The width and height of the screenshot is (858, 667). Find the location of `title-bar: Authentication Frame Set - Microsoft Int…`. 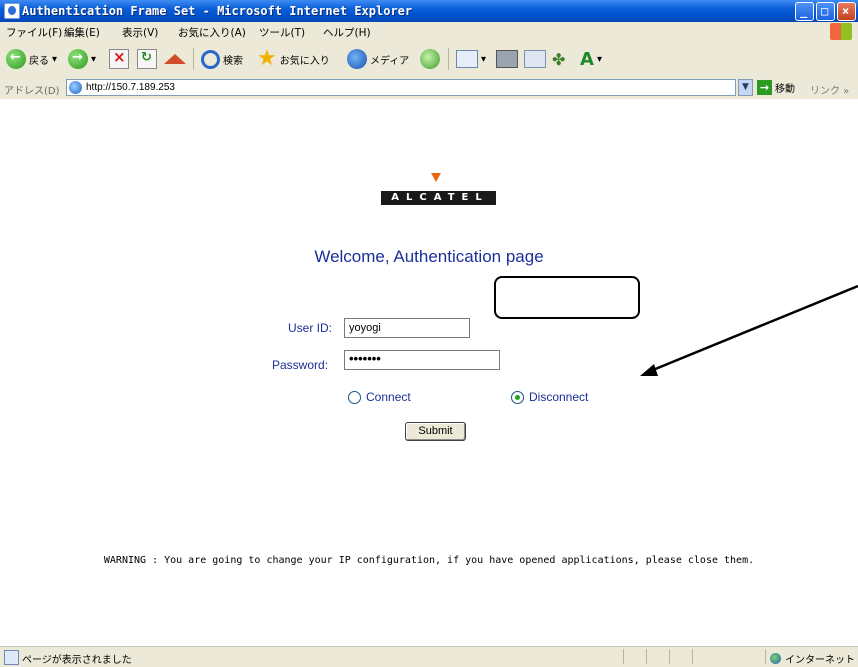

title-bar: Authentication Frame Set - Microsoft Int… is located at coordinates (429, 11).